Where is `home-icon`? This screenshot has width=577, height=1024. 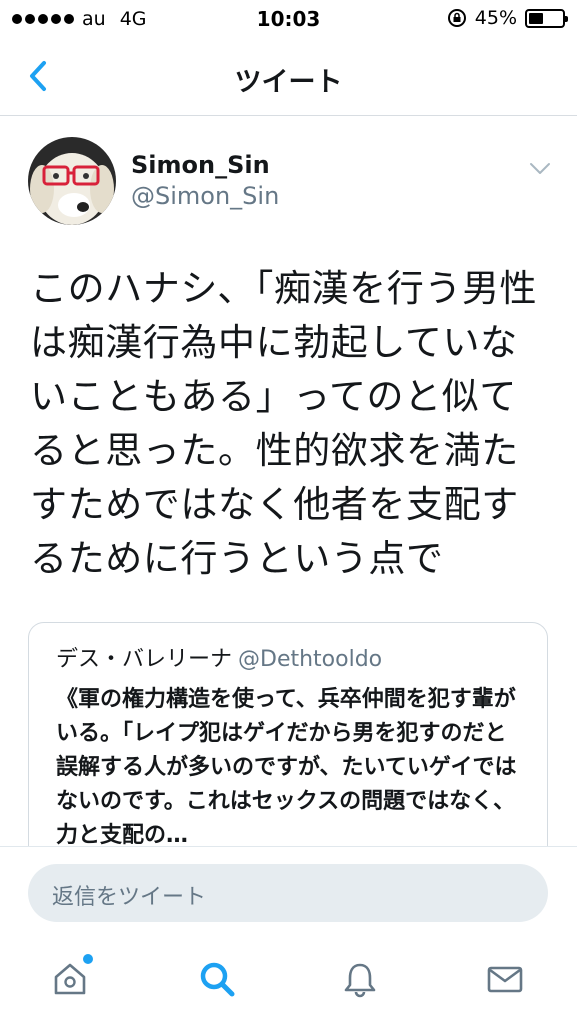 home-icon is located at coordinates (70, 979).